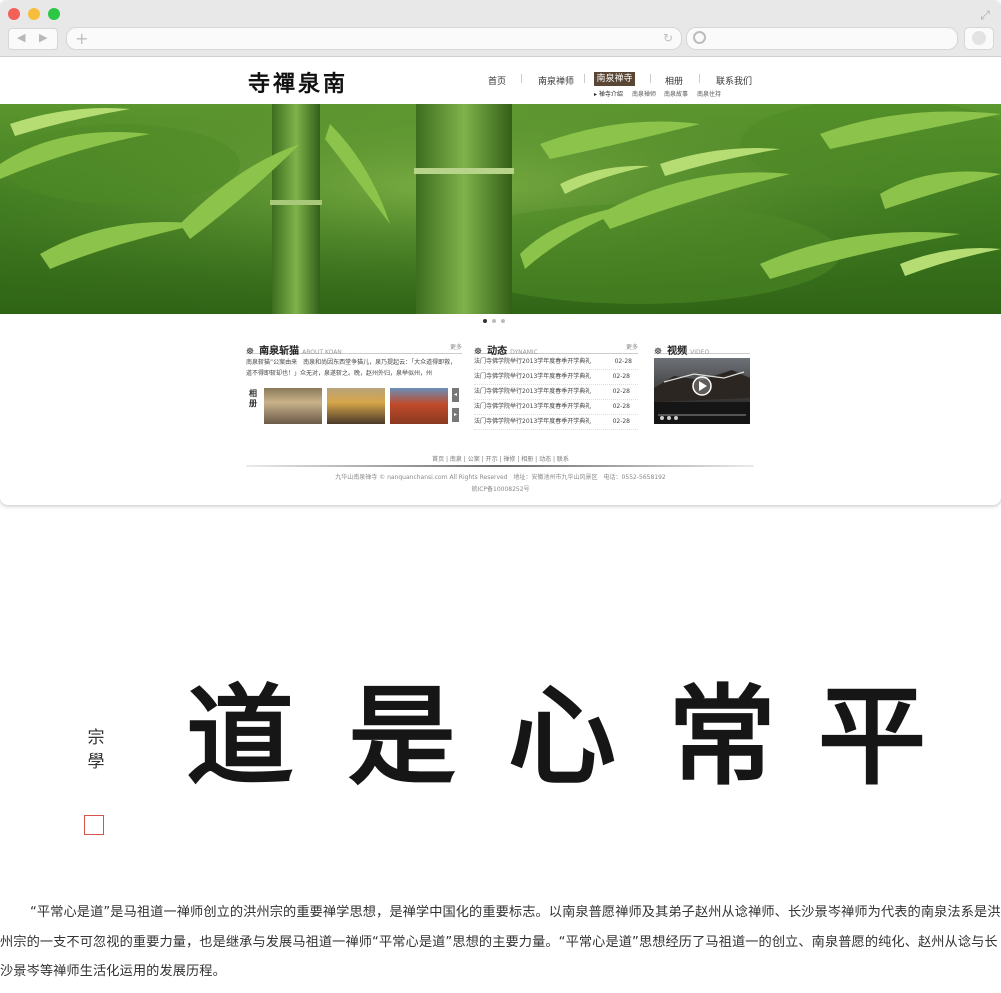 The height and width of the screenshot is (993, 1001). What do you see at coordinates (54, 14) in the screenshot?
I see `maximize-window-button` at bounding box center [54, 14].